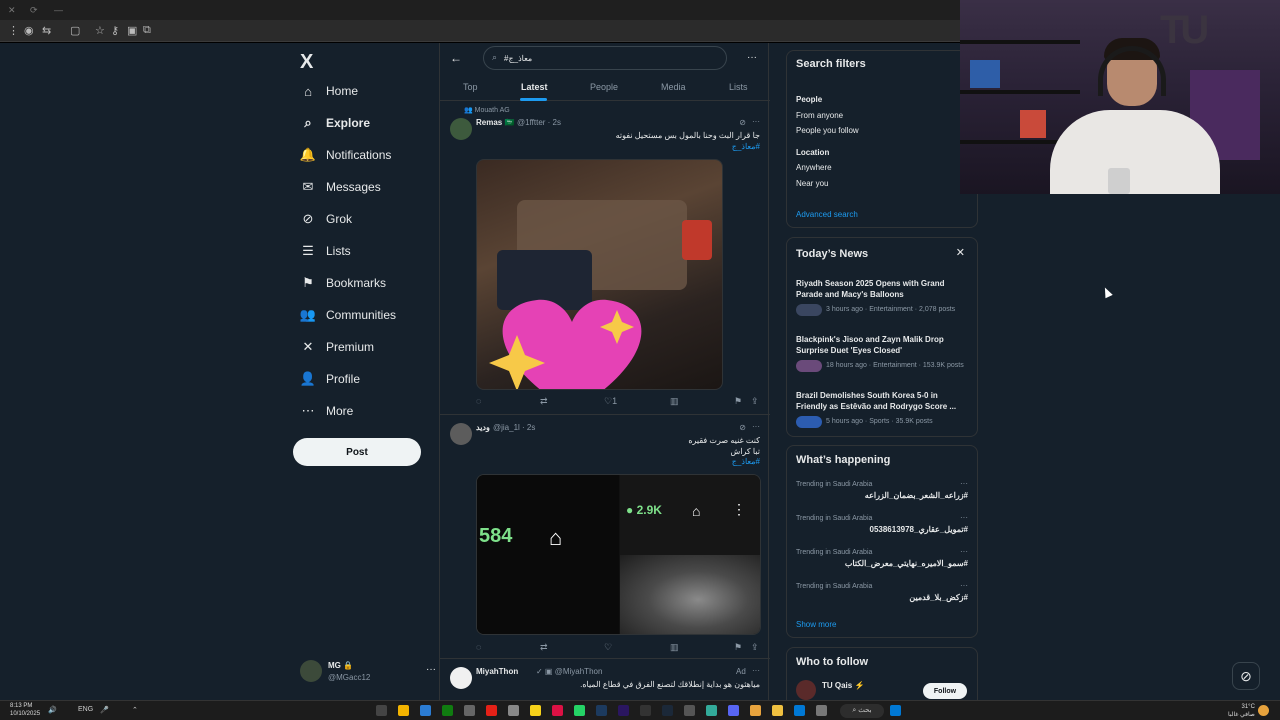  What do you see at coordinates (733, 710) in the screenshot?
I see `discord-icon` at bounding box center [733, 710].